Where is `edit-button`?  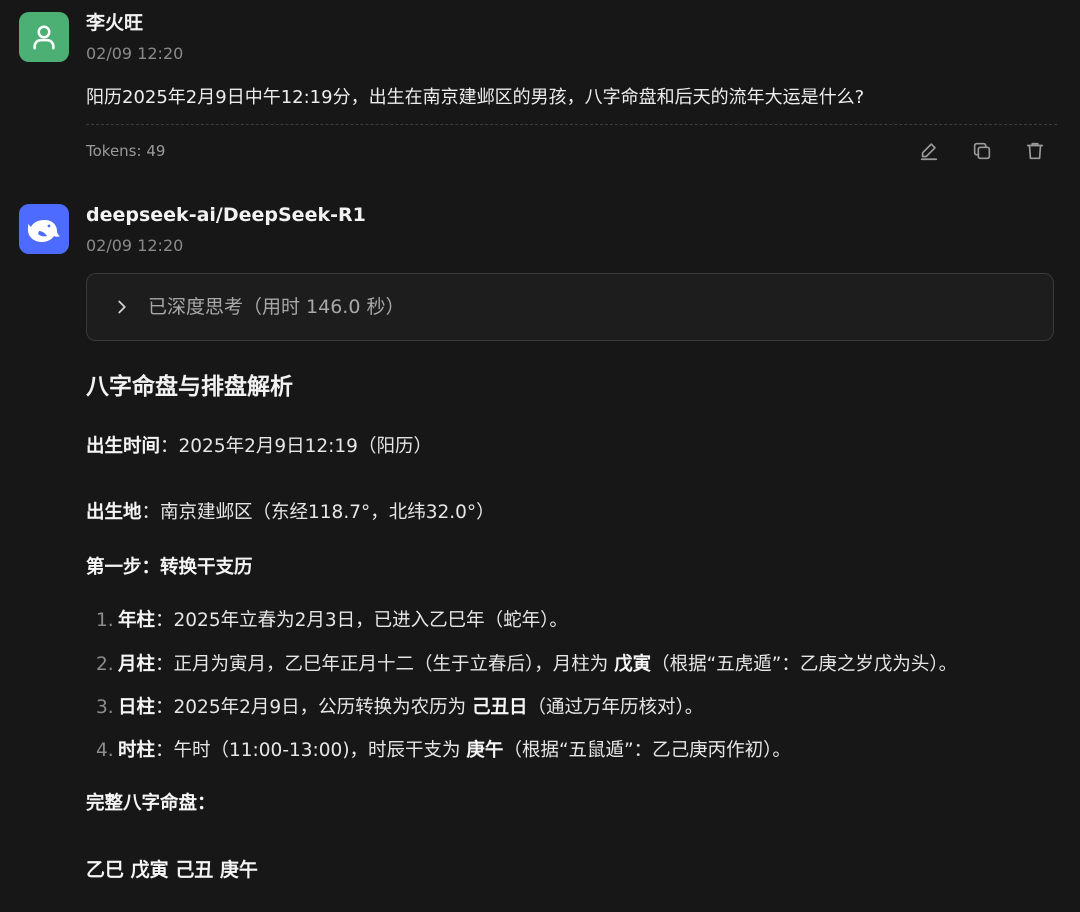
edit-button is located at coordinates (929, 151).